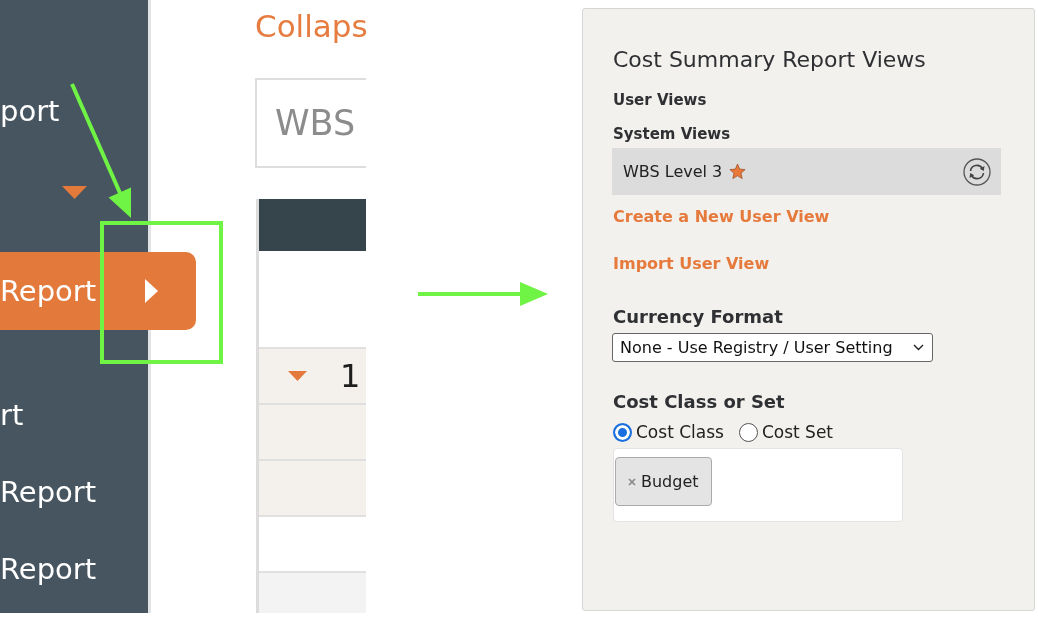  I want to click on chevron-icon, so click(918, 347).